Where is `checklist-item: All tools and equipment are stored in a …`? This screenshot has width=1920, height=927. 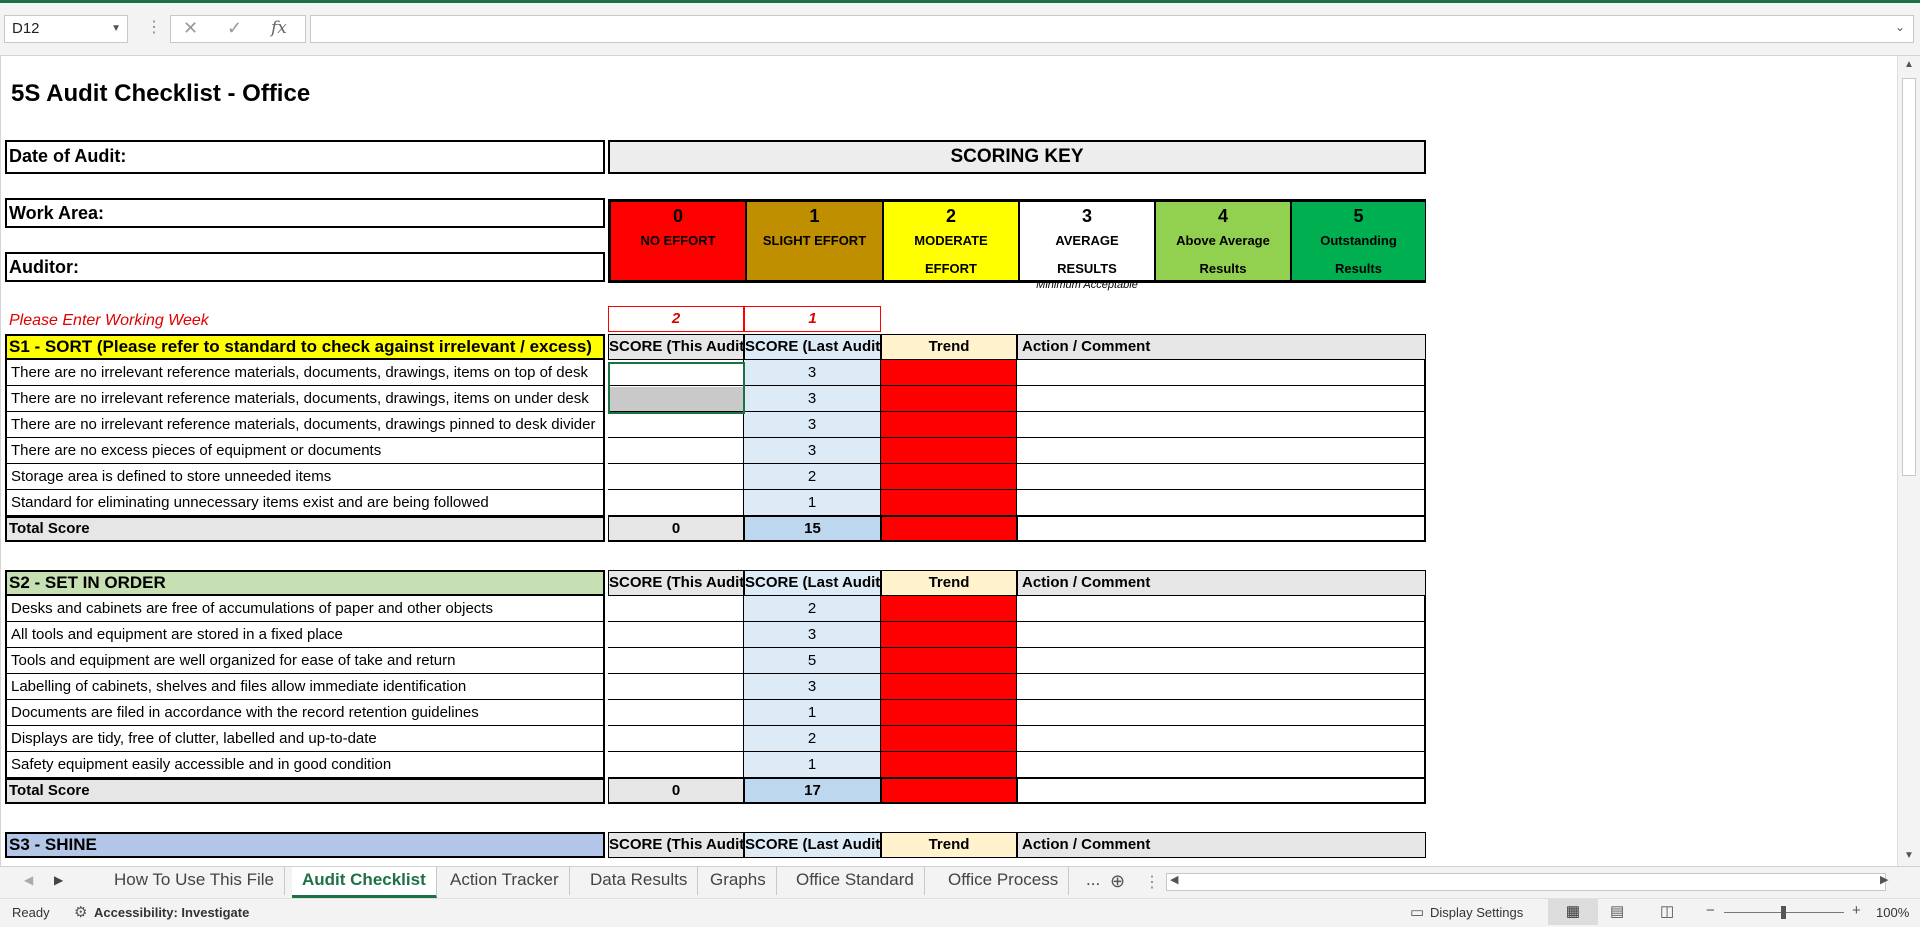
checklist-item: All tools and equipment are stored in a … is located at coordinates (305, 635).